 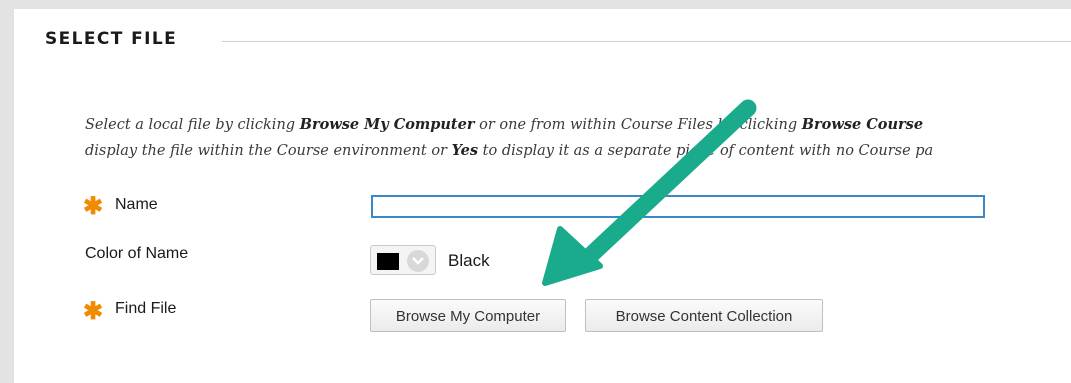 I want to click on find-file-label: Find File, so click(x=146, y=308).